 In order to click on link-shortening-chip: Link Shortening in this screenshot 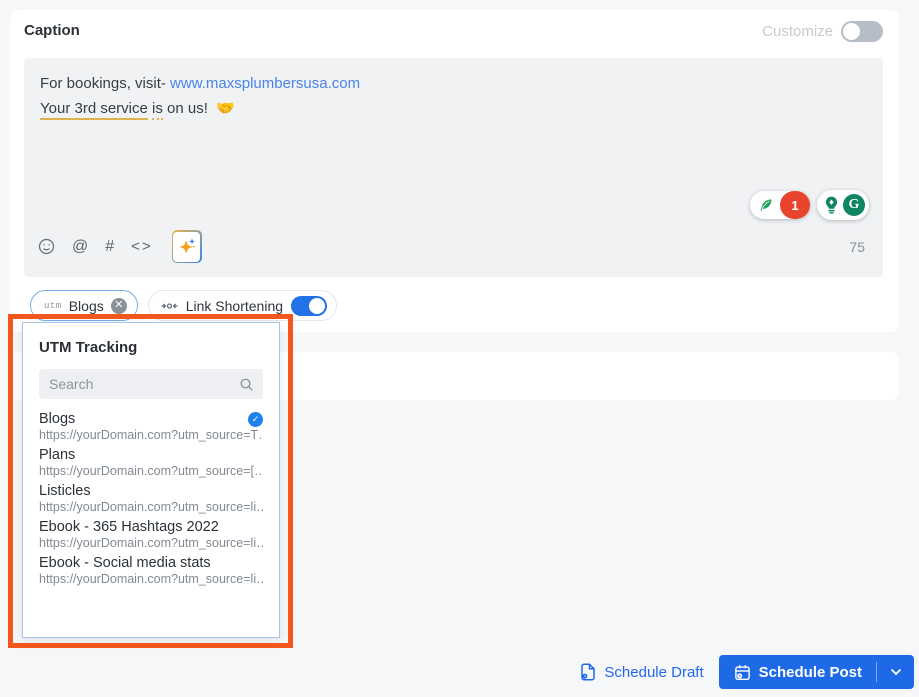, I will do `click(242, 305)`.